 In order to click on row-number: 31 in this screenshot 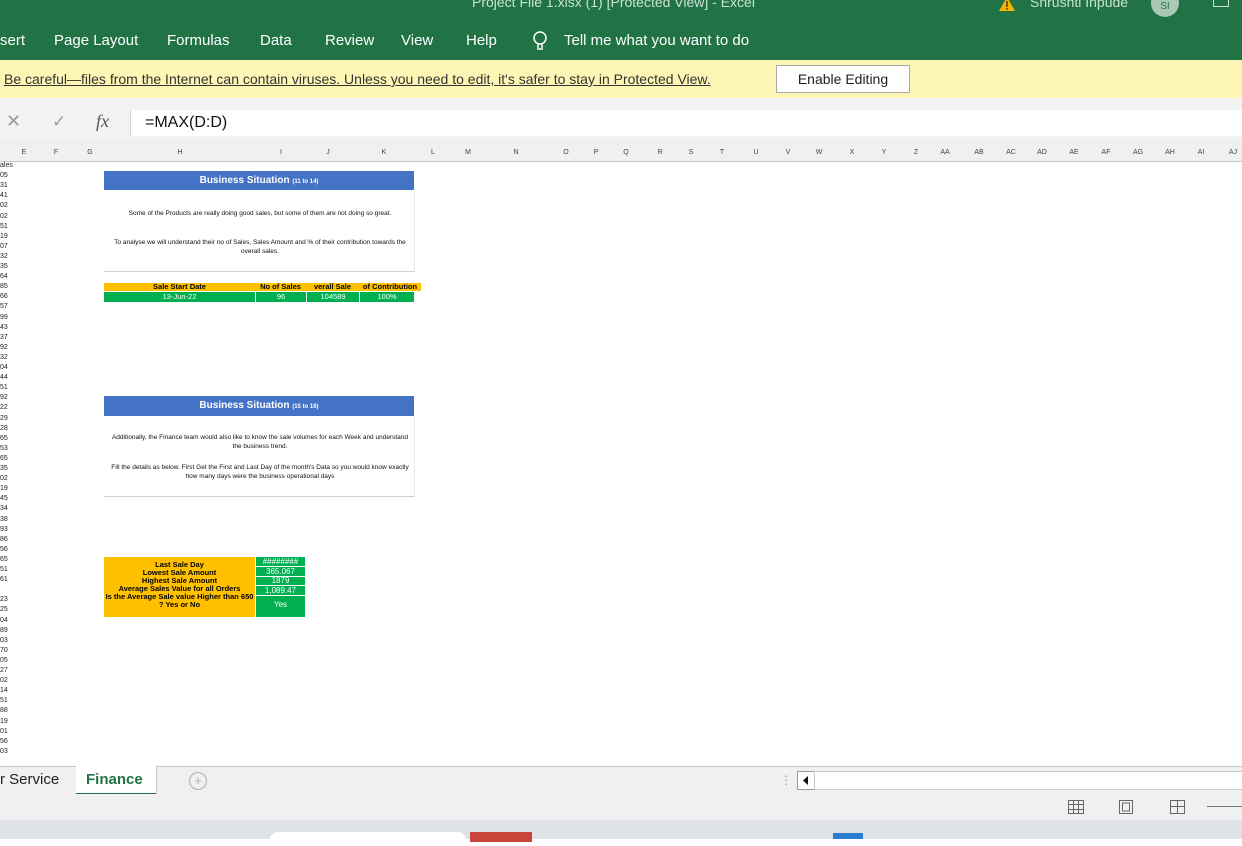, I will do `click(4, 185)`.